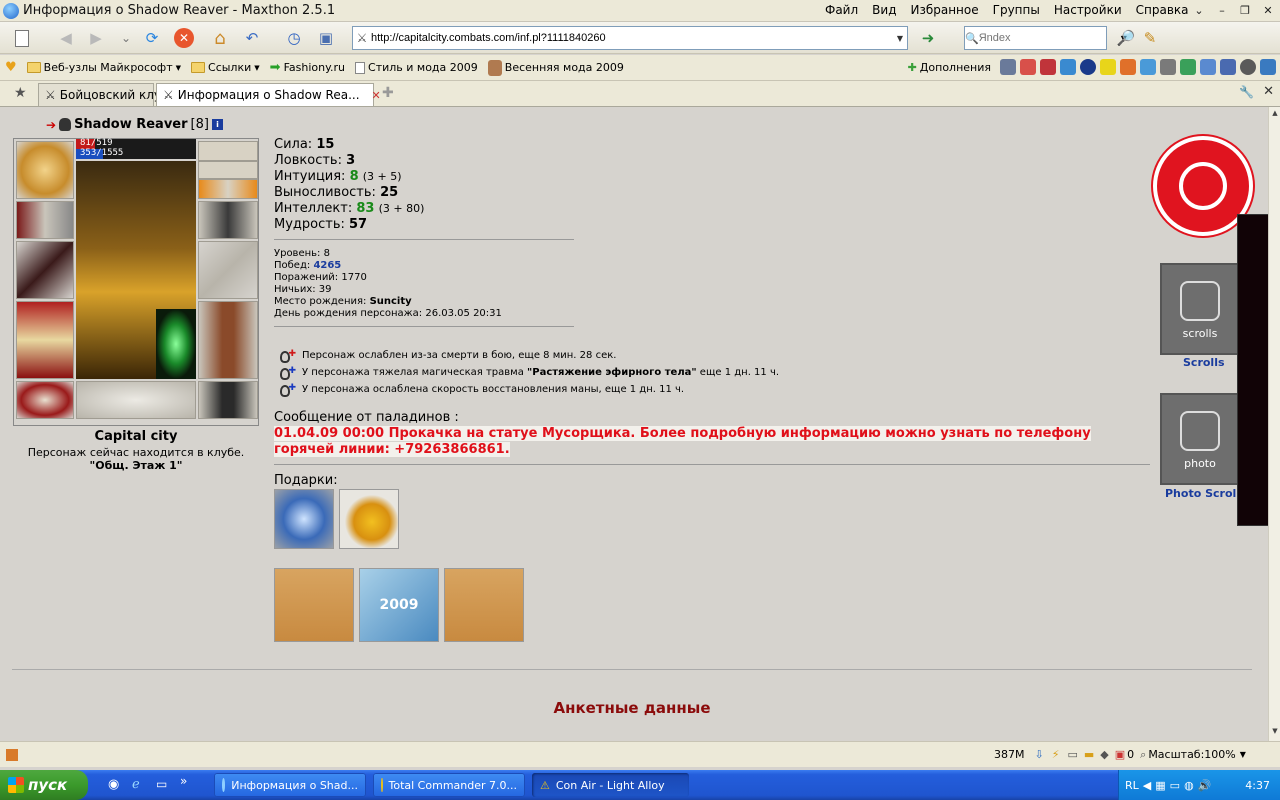  What do you see at coordinates (45, 220) in the screenshot?
I see `bracers-slot` at bounding box center [45, 220].